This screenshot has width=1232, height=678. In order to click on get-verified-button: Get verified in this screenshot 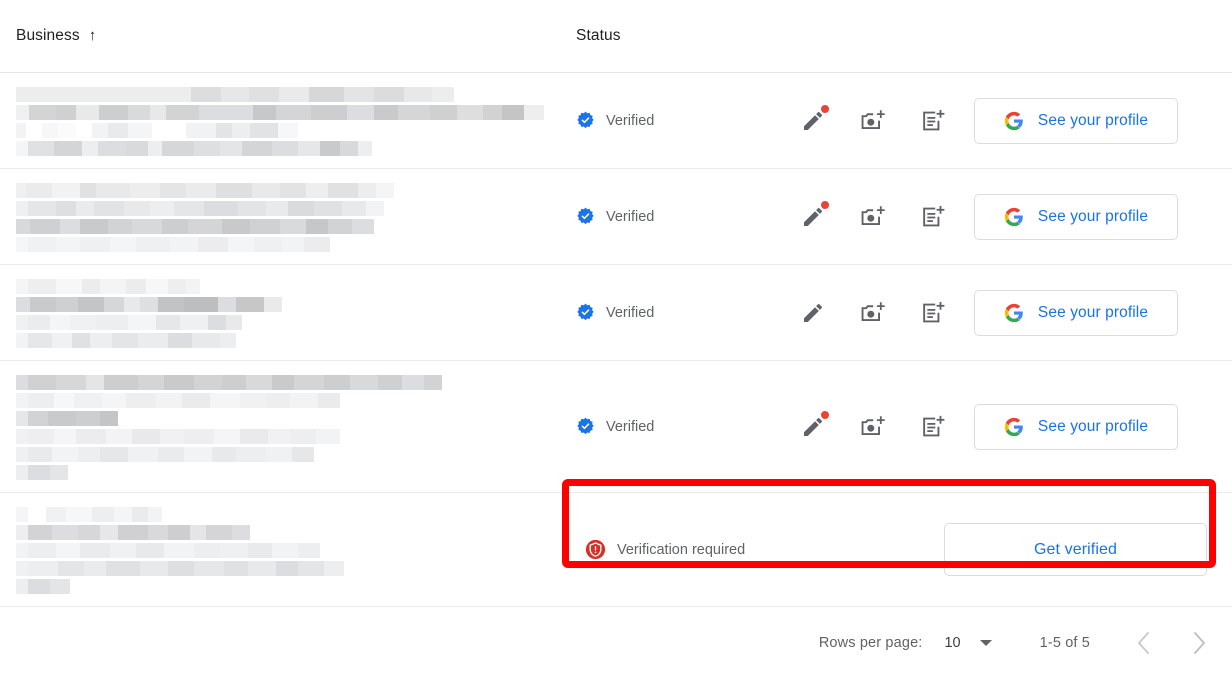, I will do `click(1075, 549)`.